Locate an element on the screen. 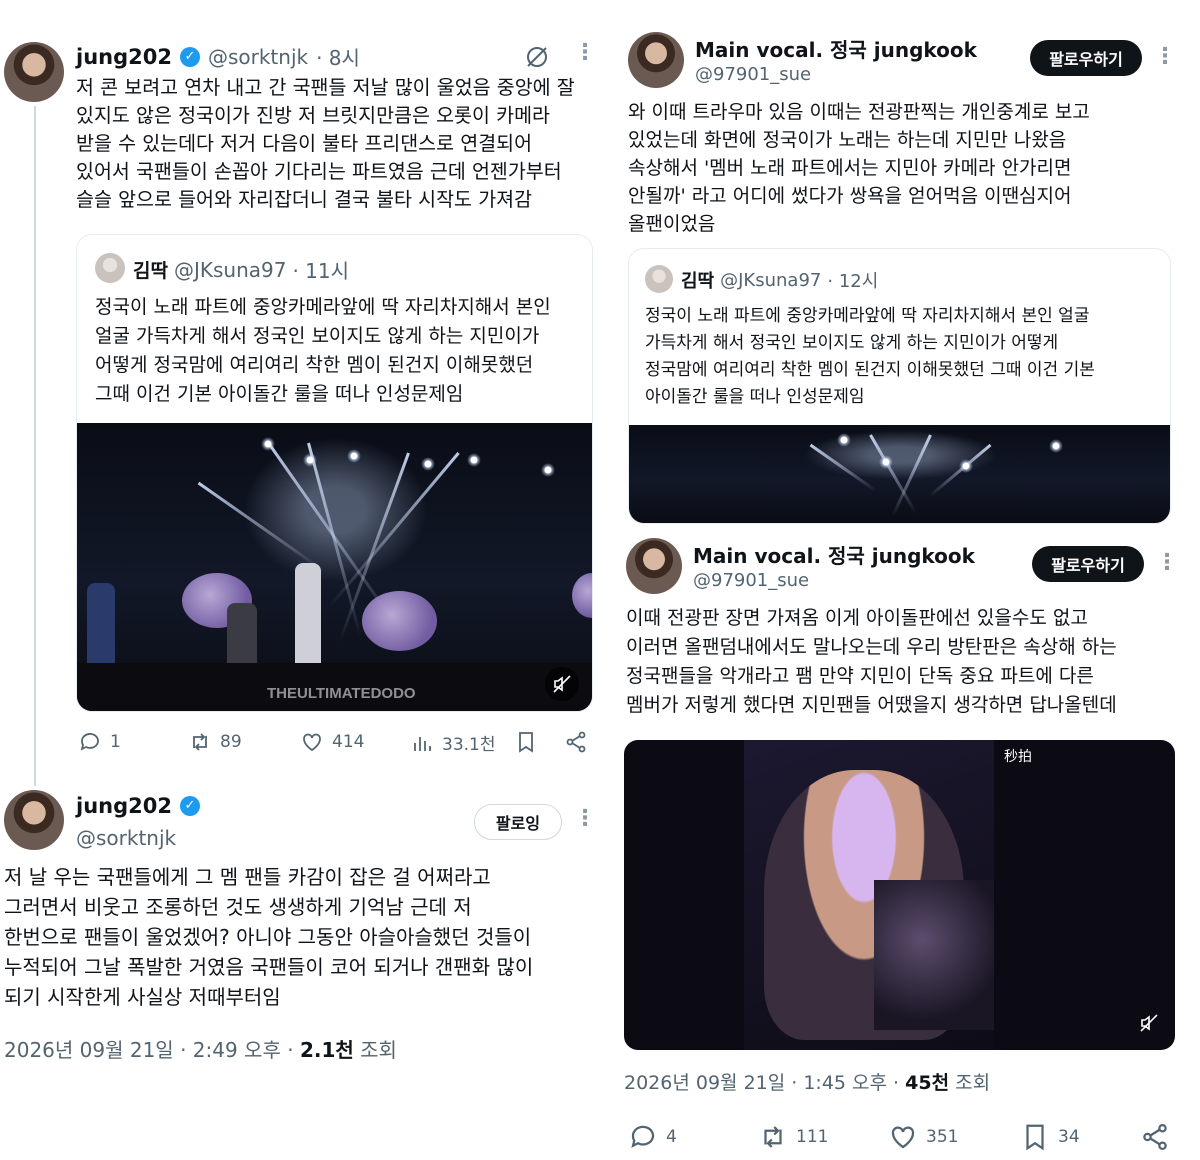 This screenshot has width=1200, height=1160. tweet-meta: 2026년 09월 21일 · 1:45 오후 · 45천 조회 is located at coordinates (807, 1081).